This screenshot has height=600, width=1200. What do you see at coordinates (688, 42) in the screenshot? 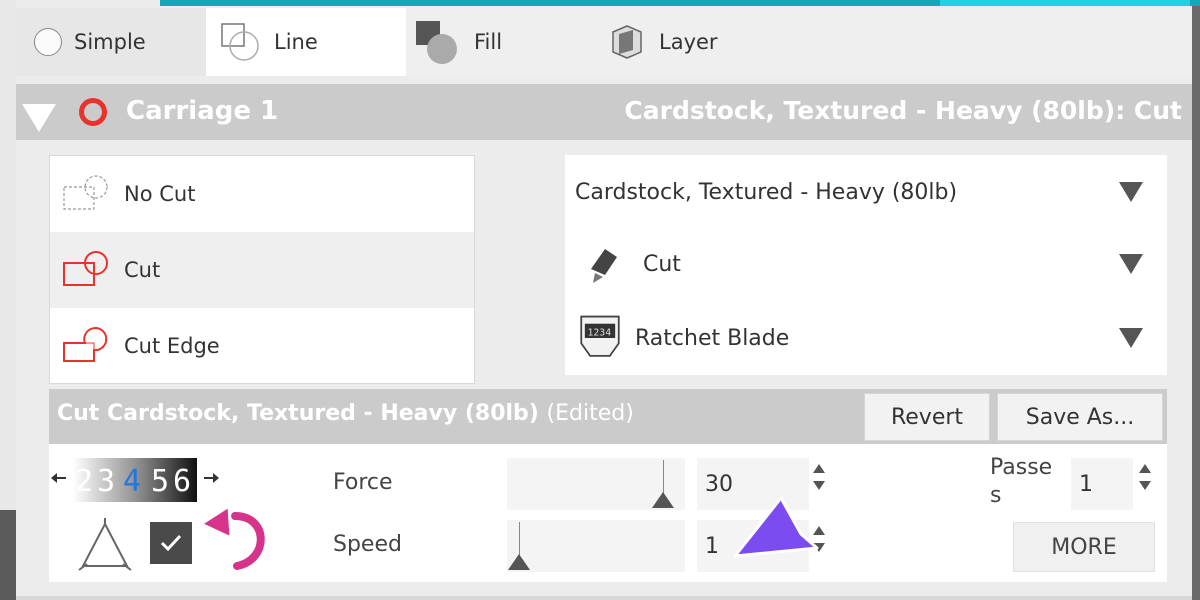
I see `tab-label: Layer` at bounding box center [688, 42].